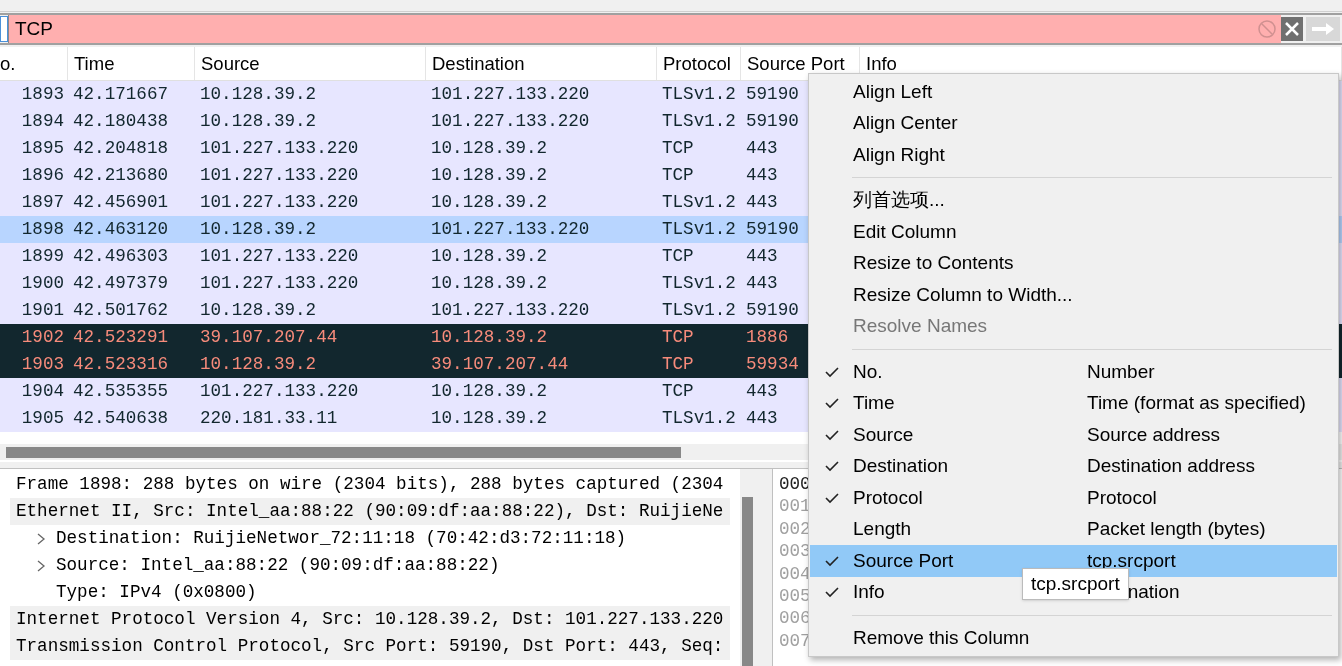 This screenshot has height=666, width=1342. I want to click on column-description: Destination address, so click(1171, 466).